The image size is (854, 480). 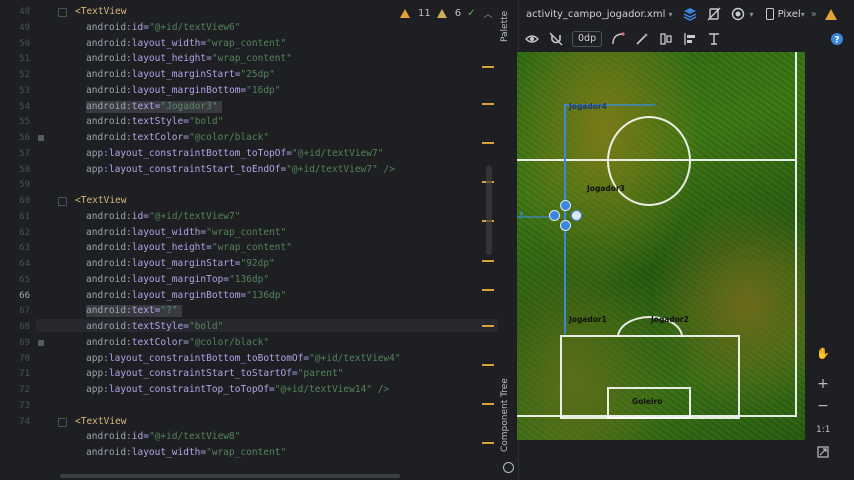 What do you see at coordinates (15, 248) in the screenshot?
I see `line-number: 63` at bounding box center [15, 248].